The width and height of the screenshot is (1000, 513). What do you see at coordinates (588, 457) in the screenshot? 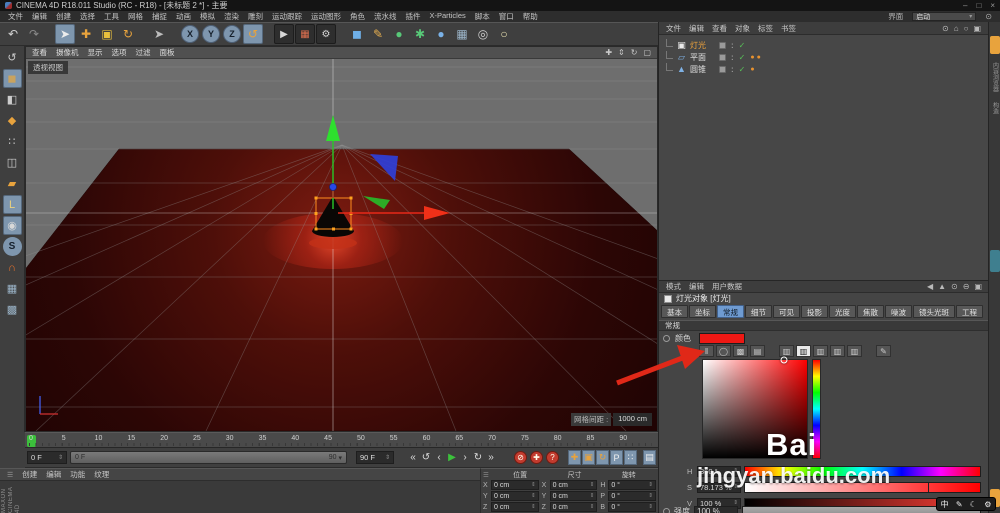
I see `keying-toggle: ▣` at bounding box center [588, 457].